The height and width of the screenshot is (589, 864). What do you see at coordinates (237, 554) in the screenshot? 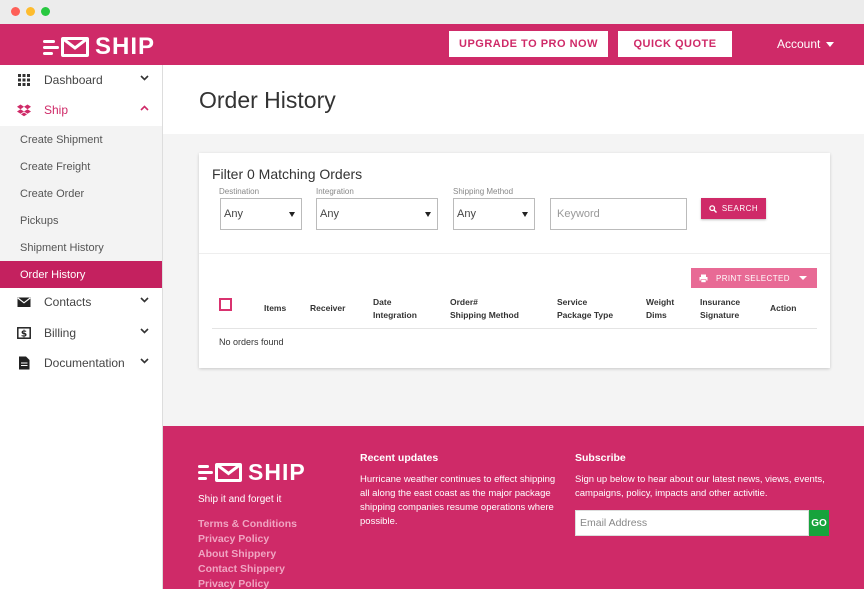
I see `footer-link-about: About Shippery` at bounding box center [237, 554].